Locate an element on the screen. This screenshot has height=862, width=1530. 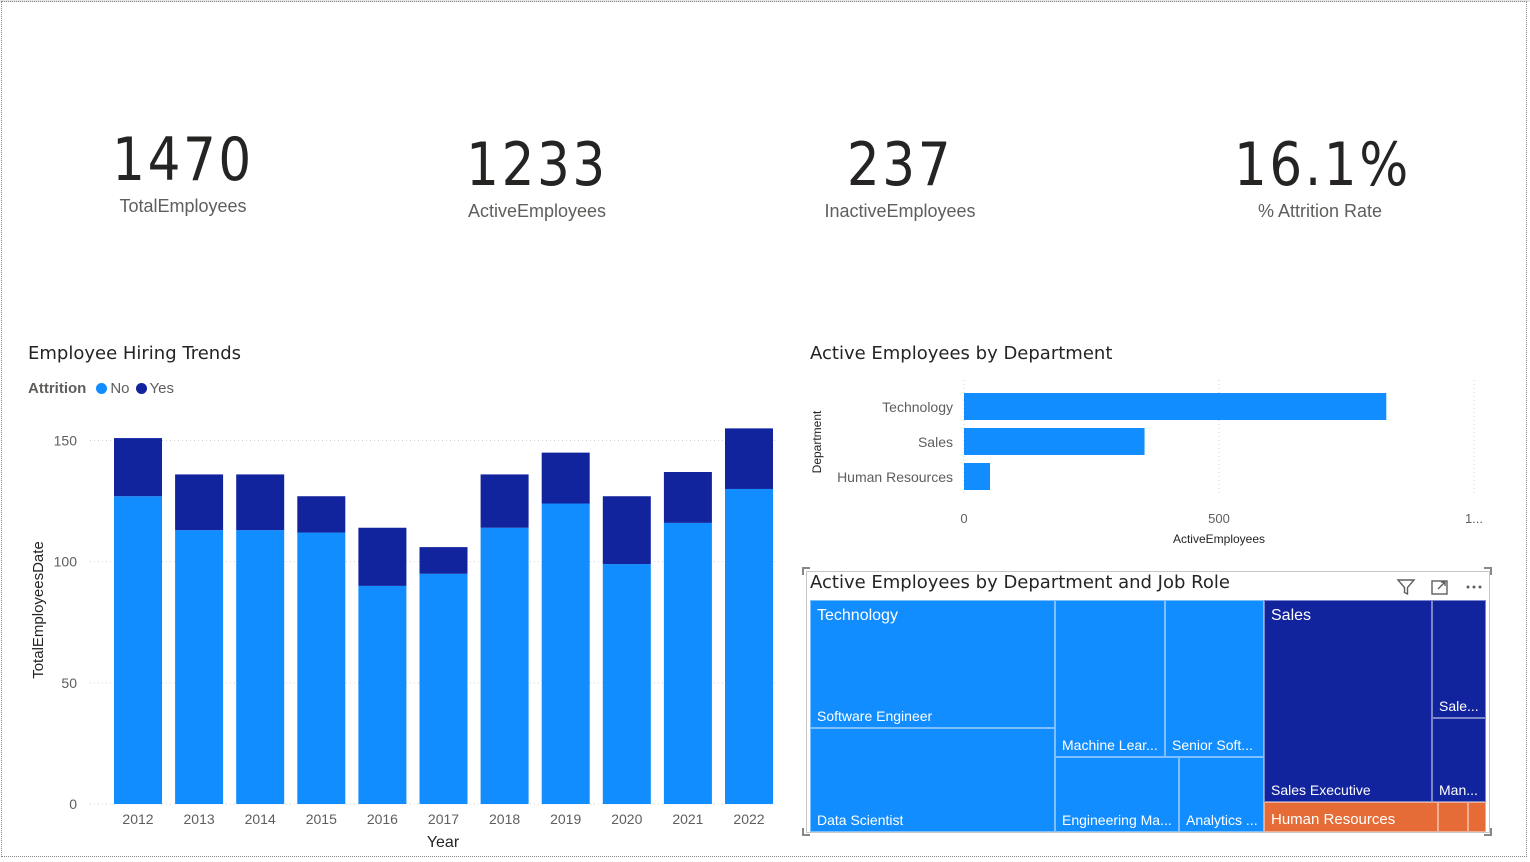
treemap-tile-human-resources: Human Resources is located at coordinates (1351, 817).